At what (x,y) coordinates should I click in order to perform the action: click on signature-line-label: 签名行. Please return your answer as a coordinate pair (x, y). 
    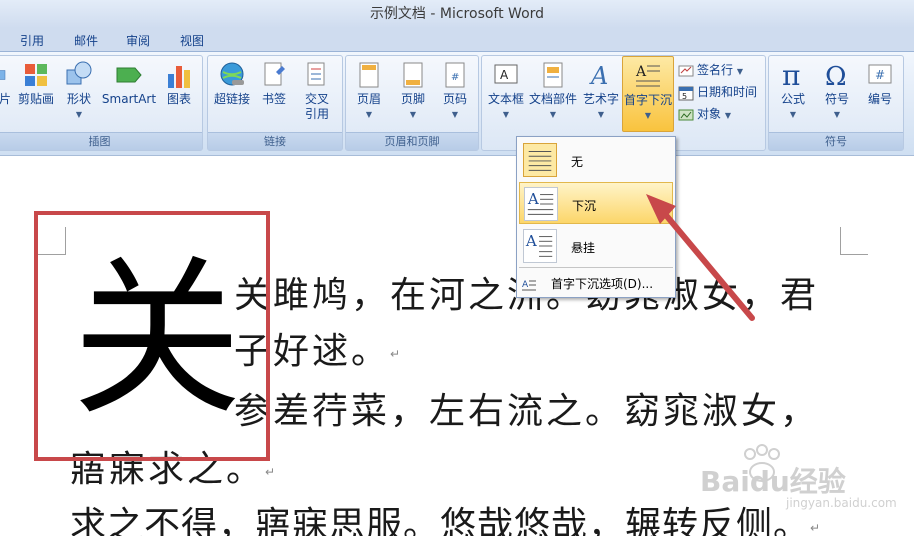
    Looking at the image, I should click on (715, 70).